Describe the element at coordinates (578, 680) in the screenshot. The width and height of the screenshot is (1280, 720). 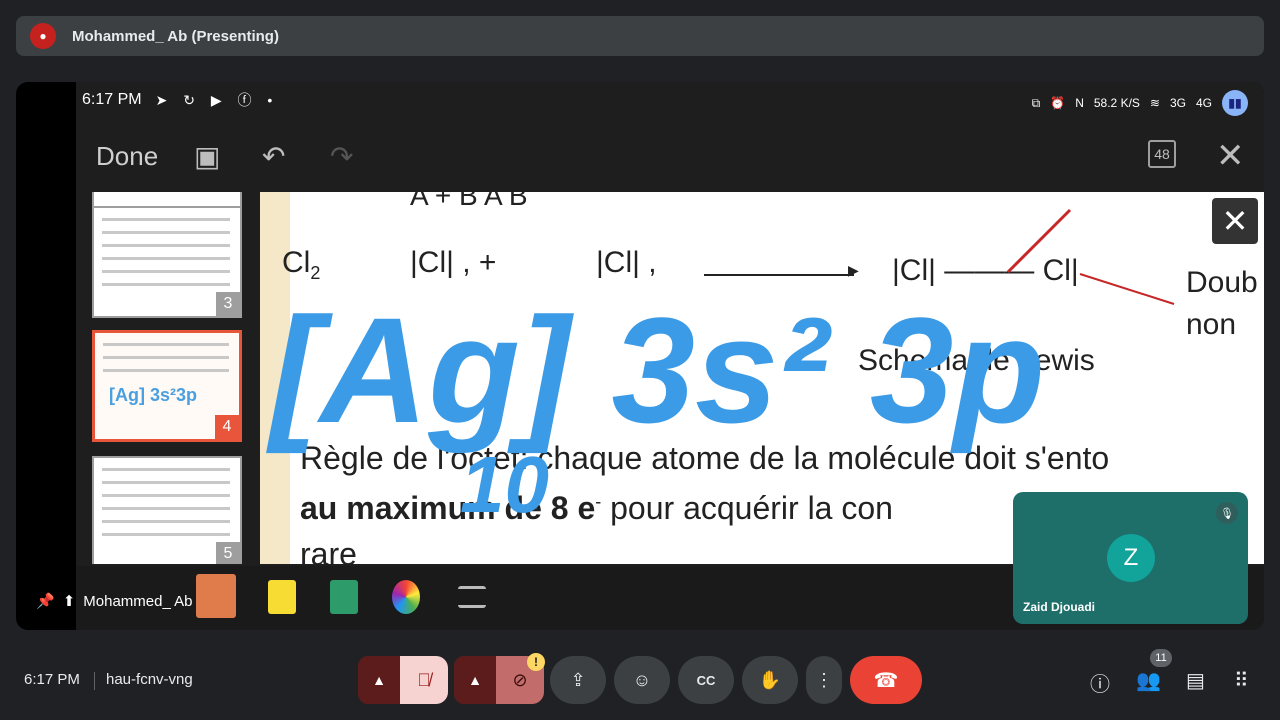
I see `present-screen-button: ⇪` at that location.